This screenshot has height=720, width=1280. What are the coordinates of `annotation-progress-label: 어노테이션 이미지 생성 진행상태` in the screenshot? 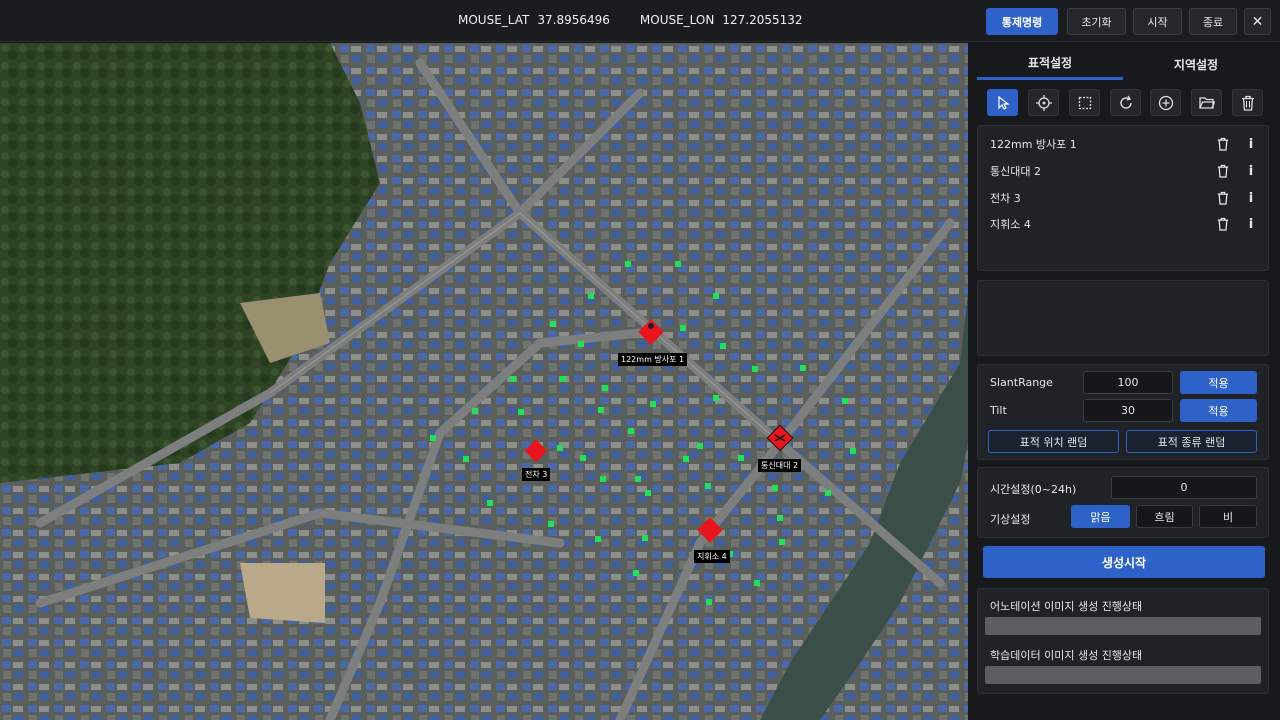 It's located at (1066, 606).